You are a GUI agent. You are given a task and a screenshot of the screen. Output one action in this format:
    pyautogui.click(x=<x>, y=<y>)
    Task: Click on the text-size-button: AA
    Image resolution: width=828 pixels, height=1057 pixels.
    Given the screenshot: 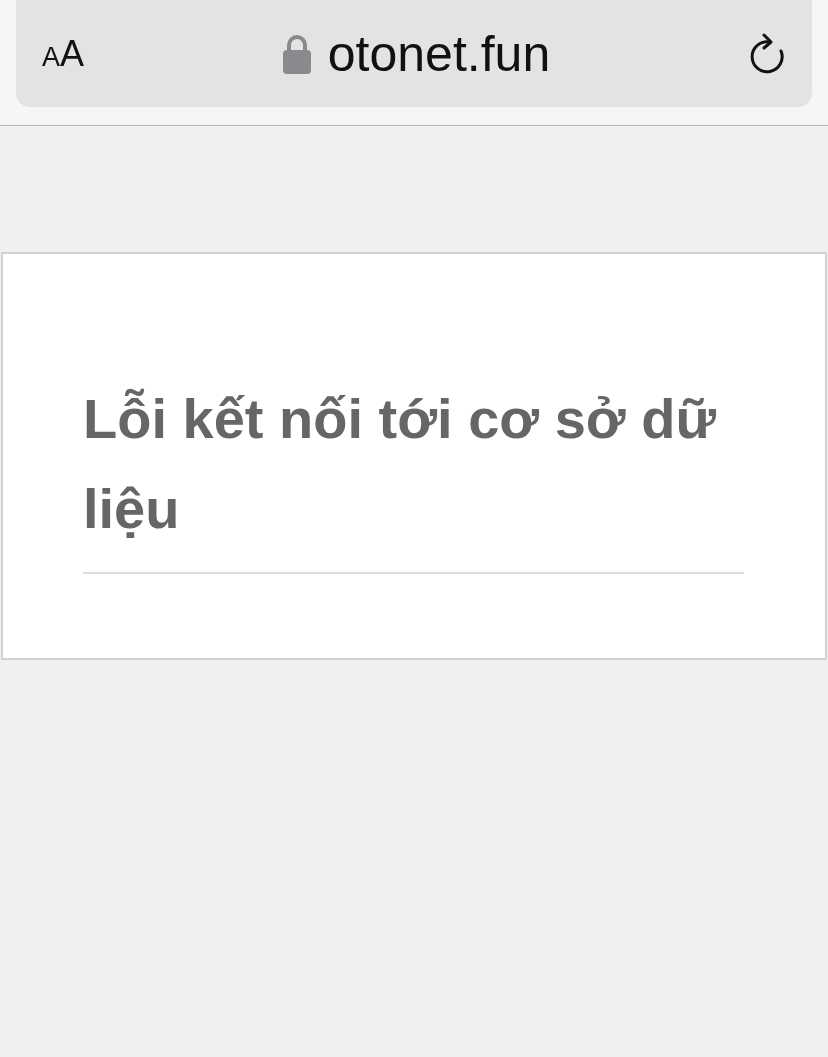 What is the action you would take?
    pyautogui.click(x=63, y=53)
    